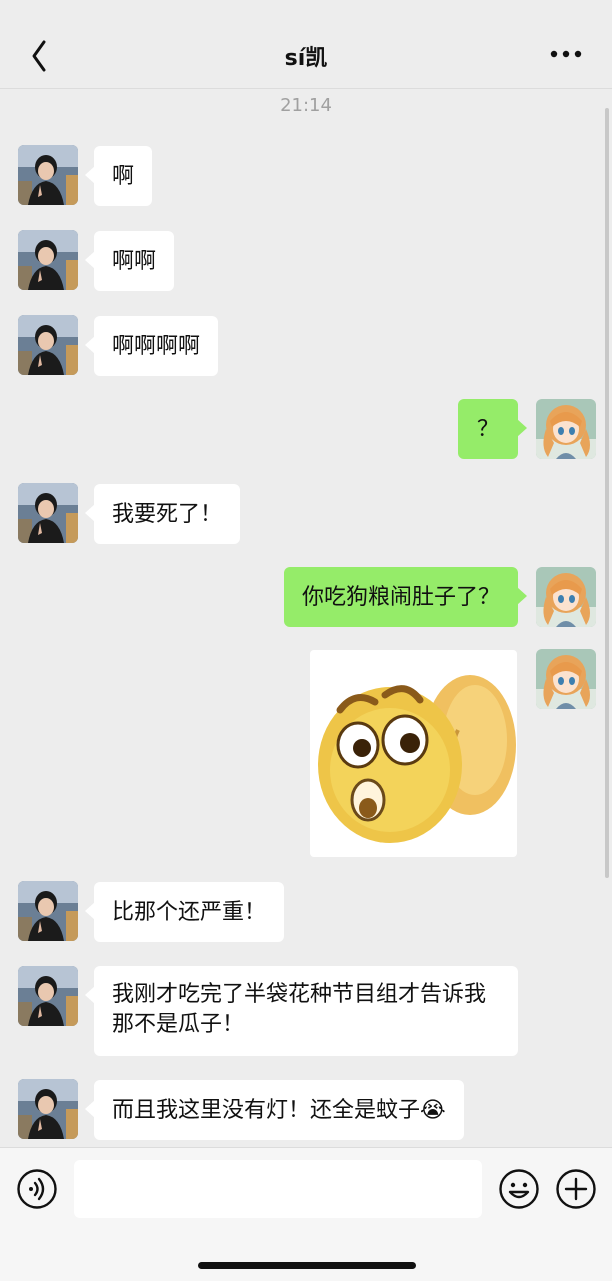 This screenshot has width=612, height=1281. Describe the element at coordinates (306, 105) in the screenshot. I see `message-timestamp: 21:14` at that location.